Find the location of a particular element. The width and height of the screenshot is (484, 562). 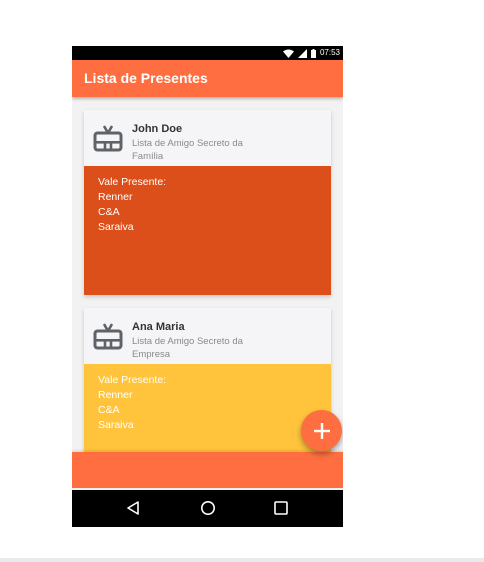

page-bottom-divider is located at coordinates (242, 560).